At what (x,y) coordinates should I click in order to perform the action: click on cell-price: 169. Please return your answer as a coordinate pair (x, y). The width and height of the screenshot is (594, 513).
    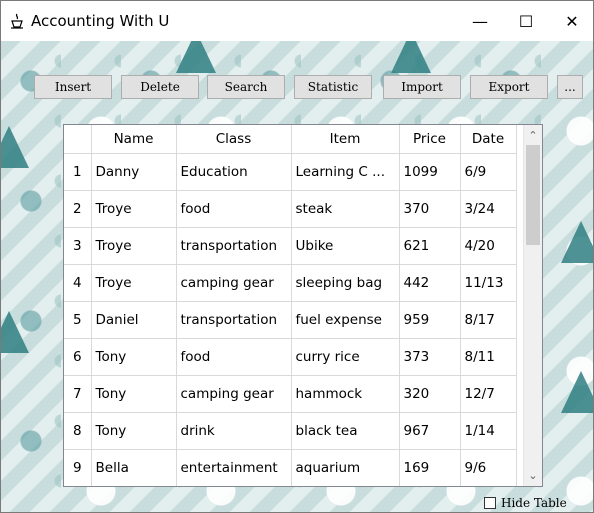
    Looking at the image, I should click on (430, 467).